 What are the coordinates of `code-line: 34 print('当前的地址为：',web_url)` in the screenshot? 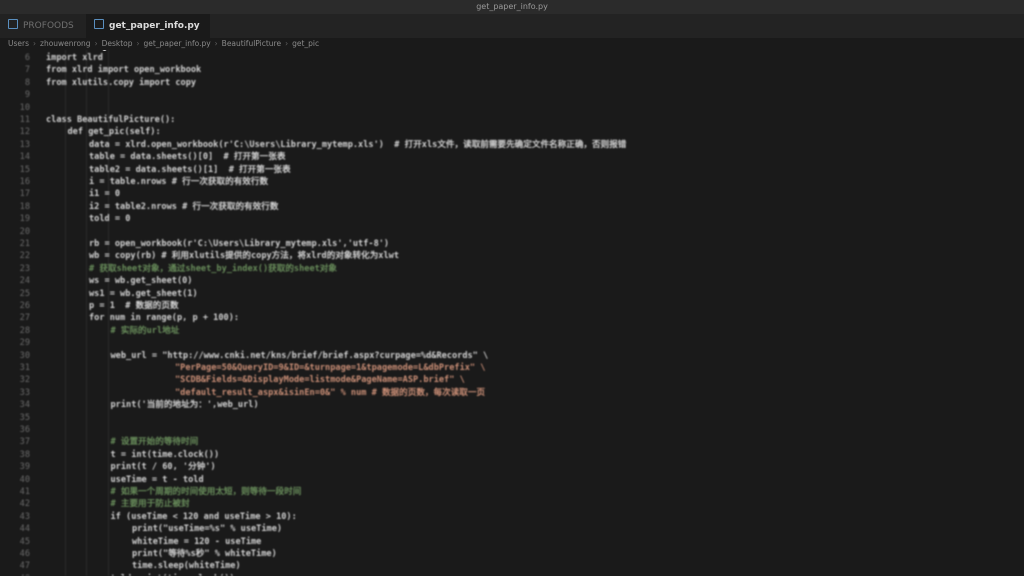 It's located at (512, 405).